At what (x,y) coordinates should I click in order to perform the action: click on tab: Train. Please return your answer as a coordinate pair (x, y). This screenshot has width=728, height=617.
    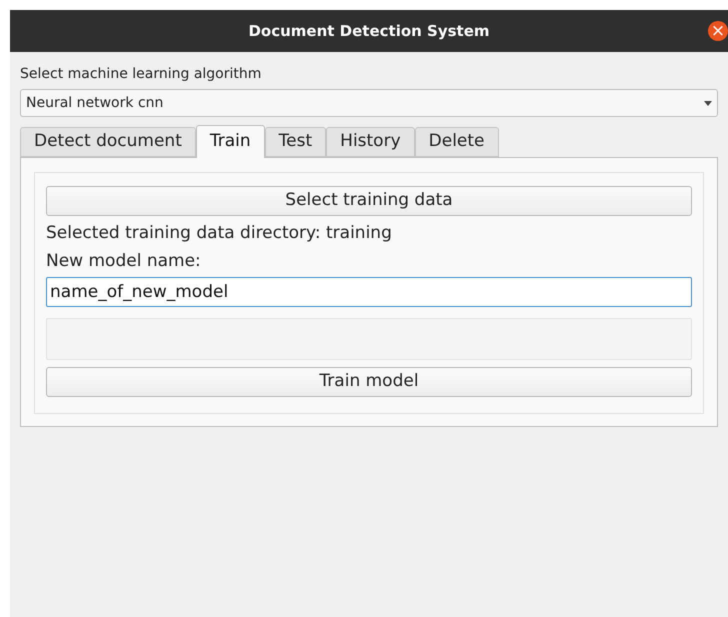
    Looking at the image, I should click on (230, 141).